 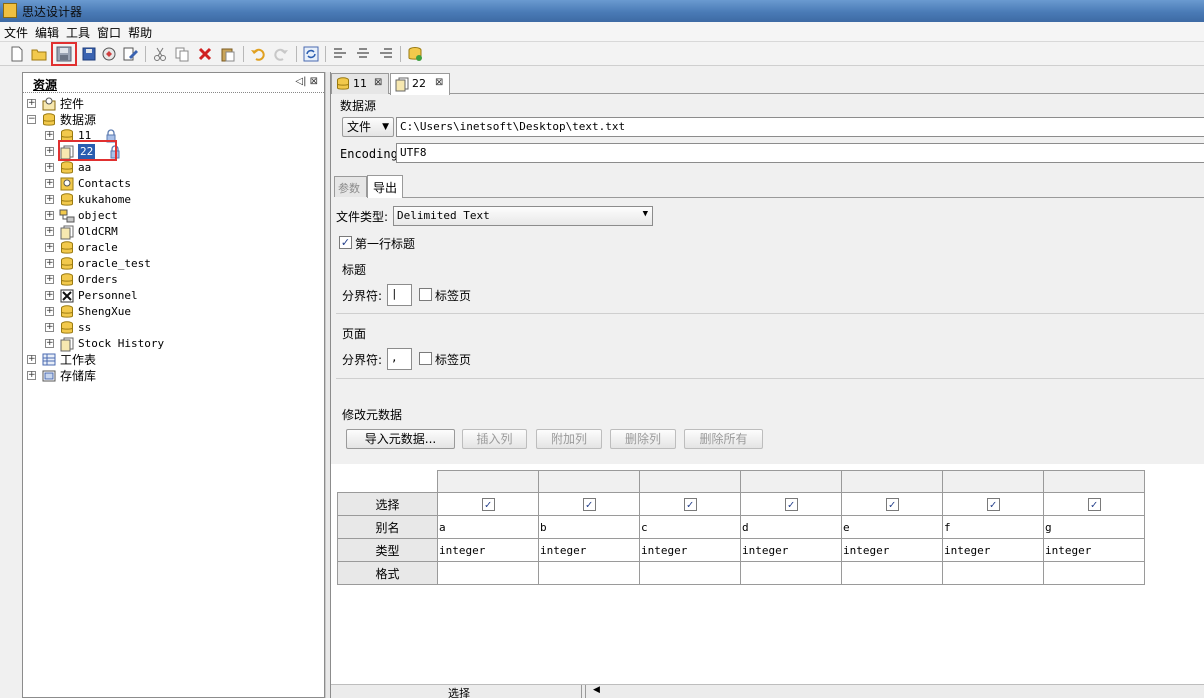 I want to click on tree-item: + Orders, so click(x=184, y=280).